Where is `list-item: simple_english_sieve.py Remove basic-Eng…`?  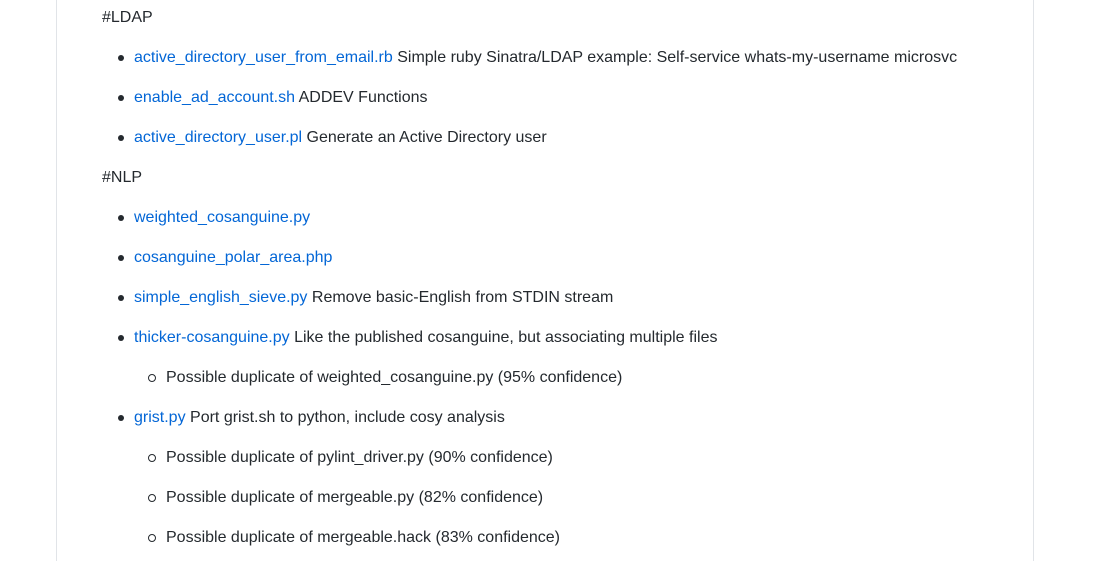 list-item: simple_english_sieve.py Remove basic-Eng… is located at coordinates (562, 298).